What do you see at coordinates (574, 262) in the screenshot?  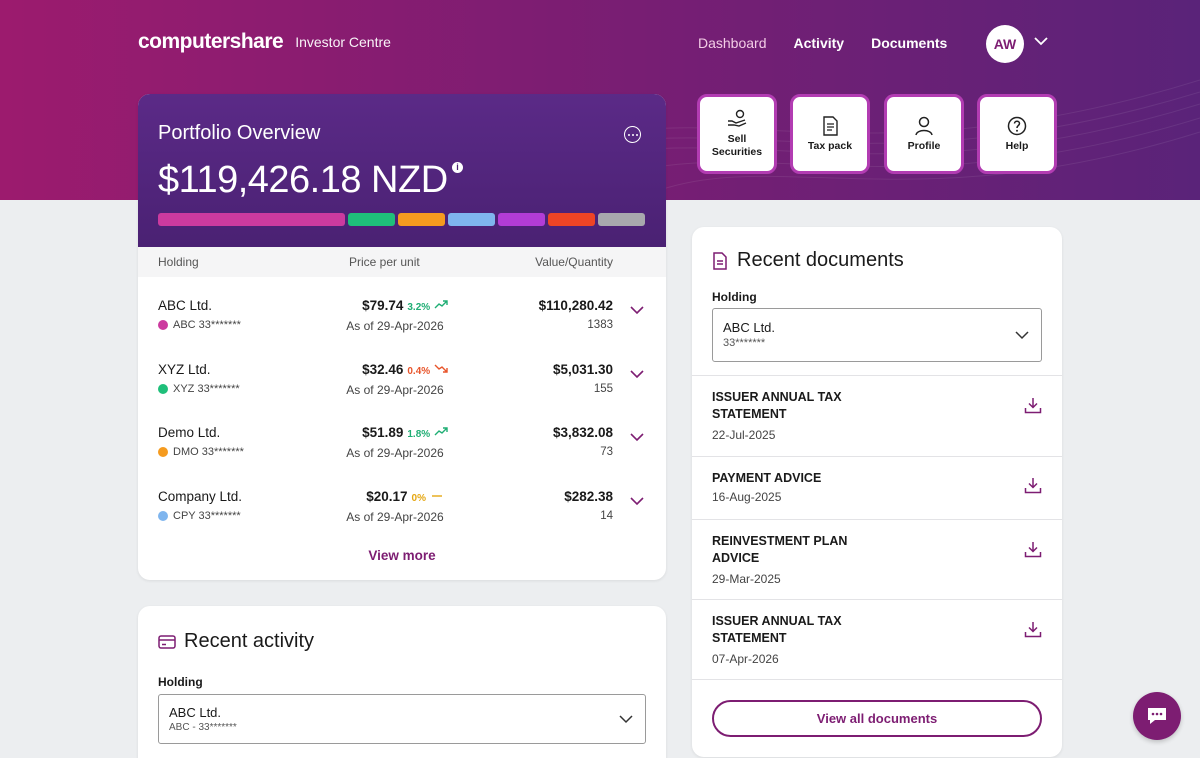 I see `col-value: Value/Quantity` at bounding box center [574, 262].